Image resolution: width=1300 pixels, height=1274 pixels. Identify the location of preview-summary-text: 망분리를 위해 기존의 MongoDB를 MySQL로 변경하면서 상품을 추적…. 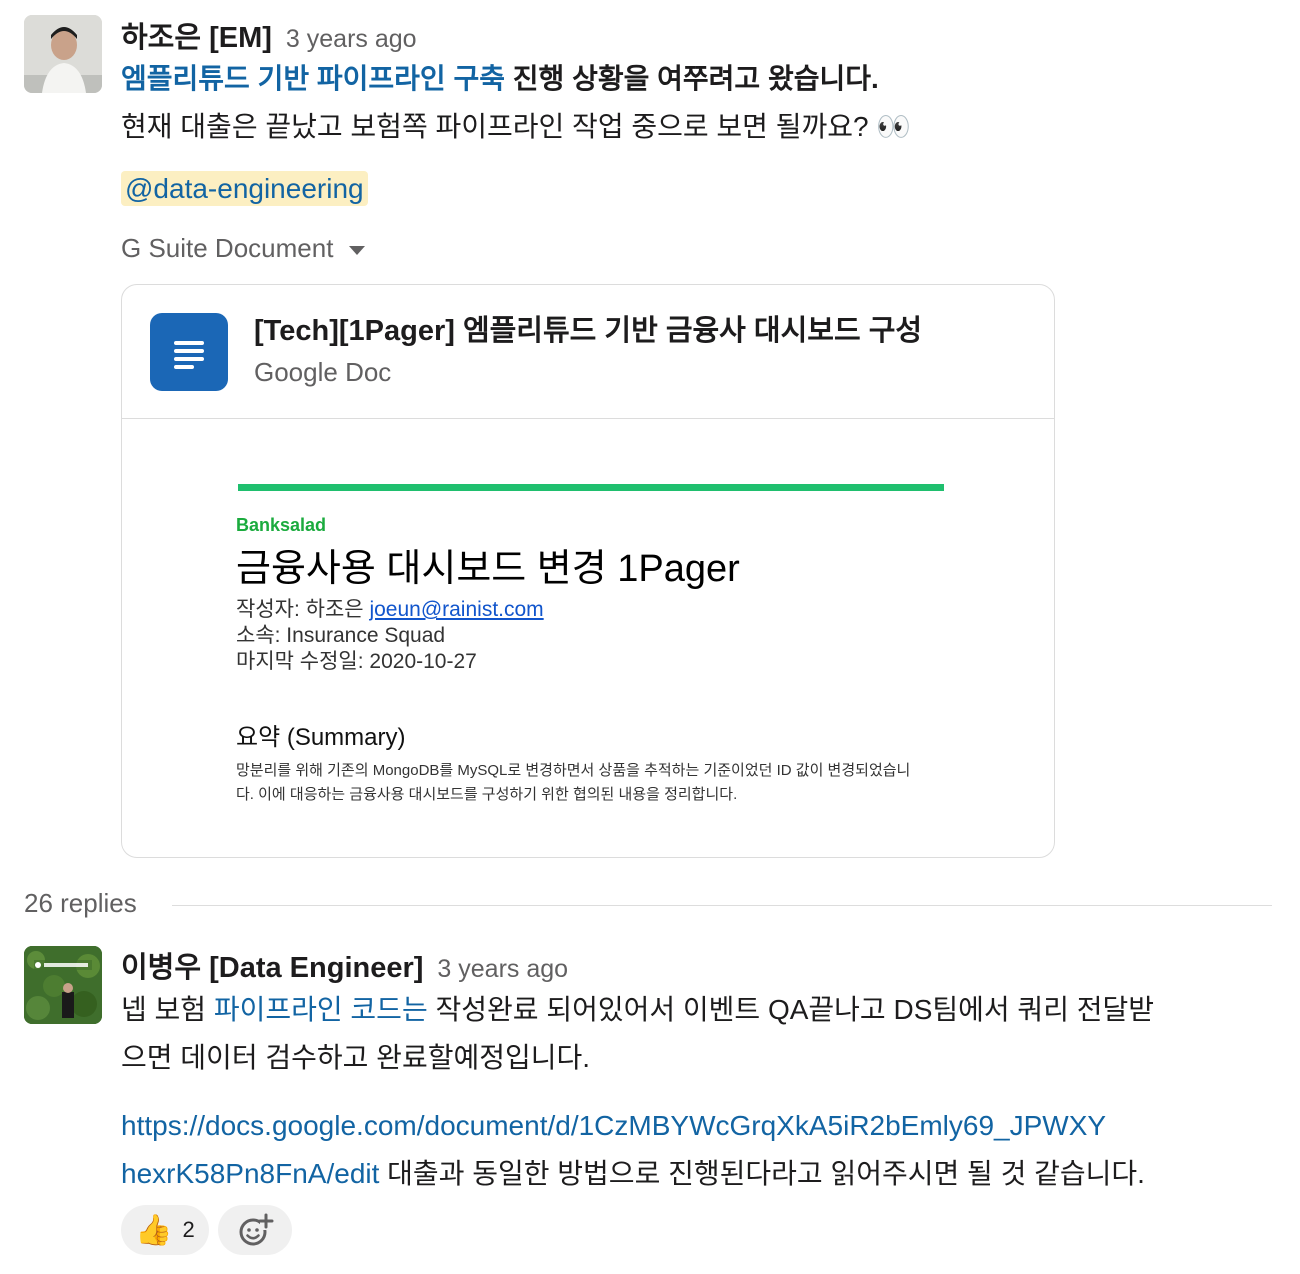
(573, 782).